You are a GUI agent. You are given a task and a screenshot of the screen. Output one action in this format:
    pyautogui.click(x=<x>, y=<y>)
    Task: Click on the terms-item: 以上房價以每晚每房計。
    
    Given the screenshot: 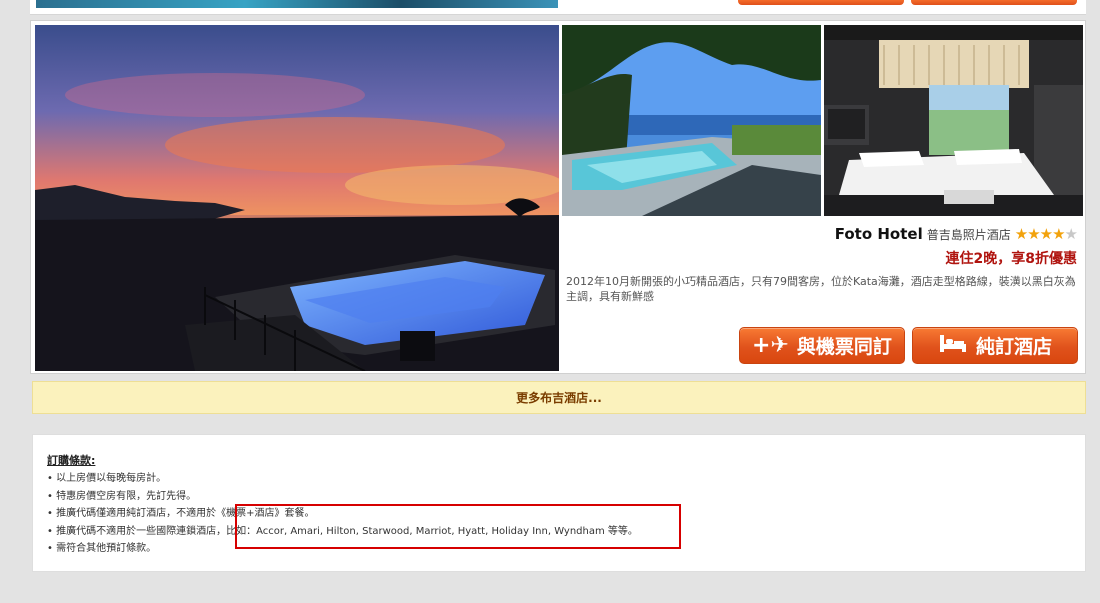 What is the action you would take?
    pyautogui.click(x=342, y=479)
    